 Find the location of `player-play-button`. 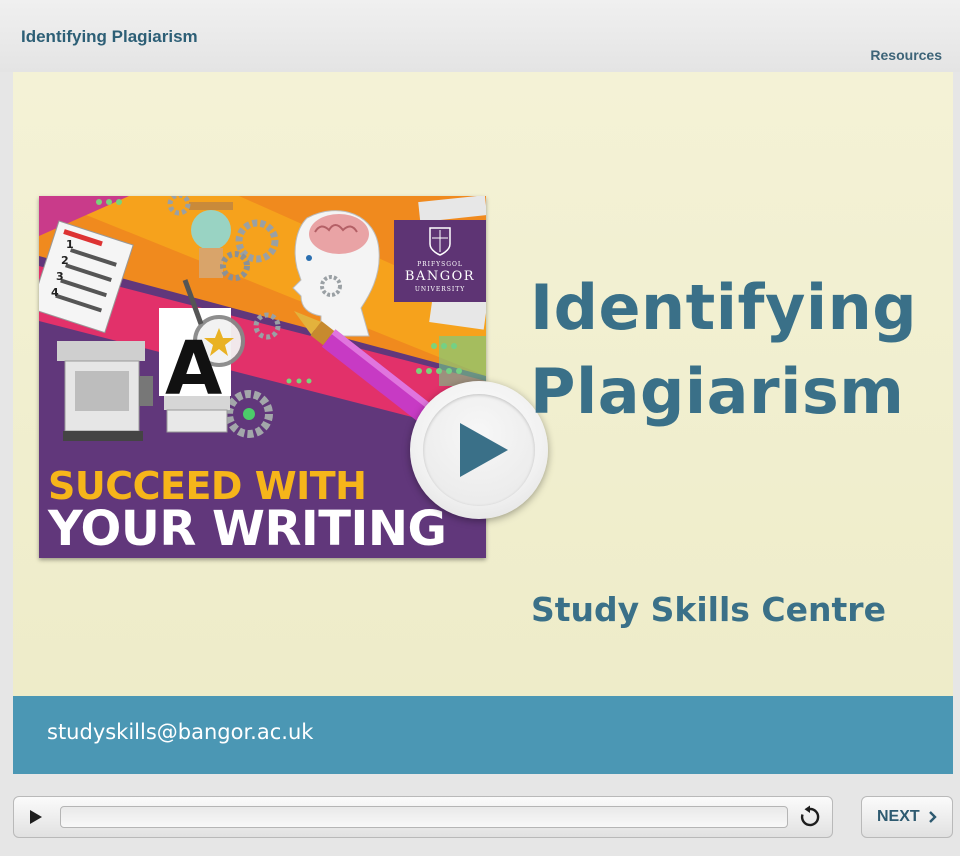

player-play-button is located at coordinates (35, 817).